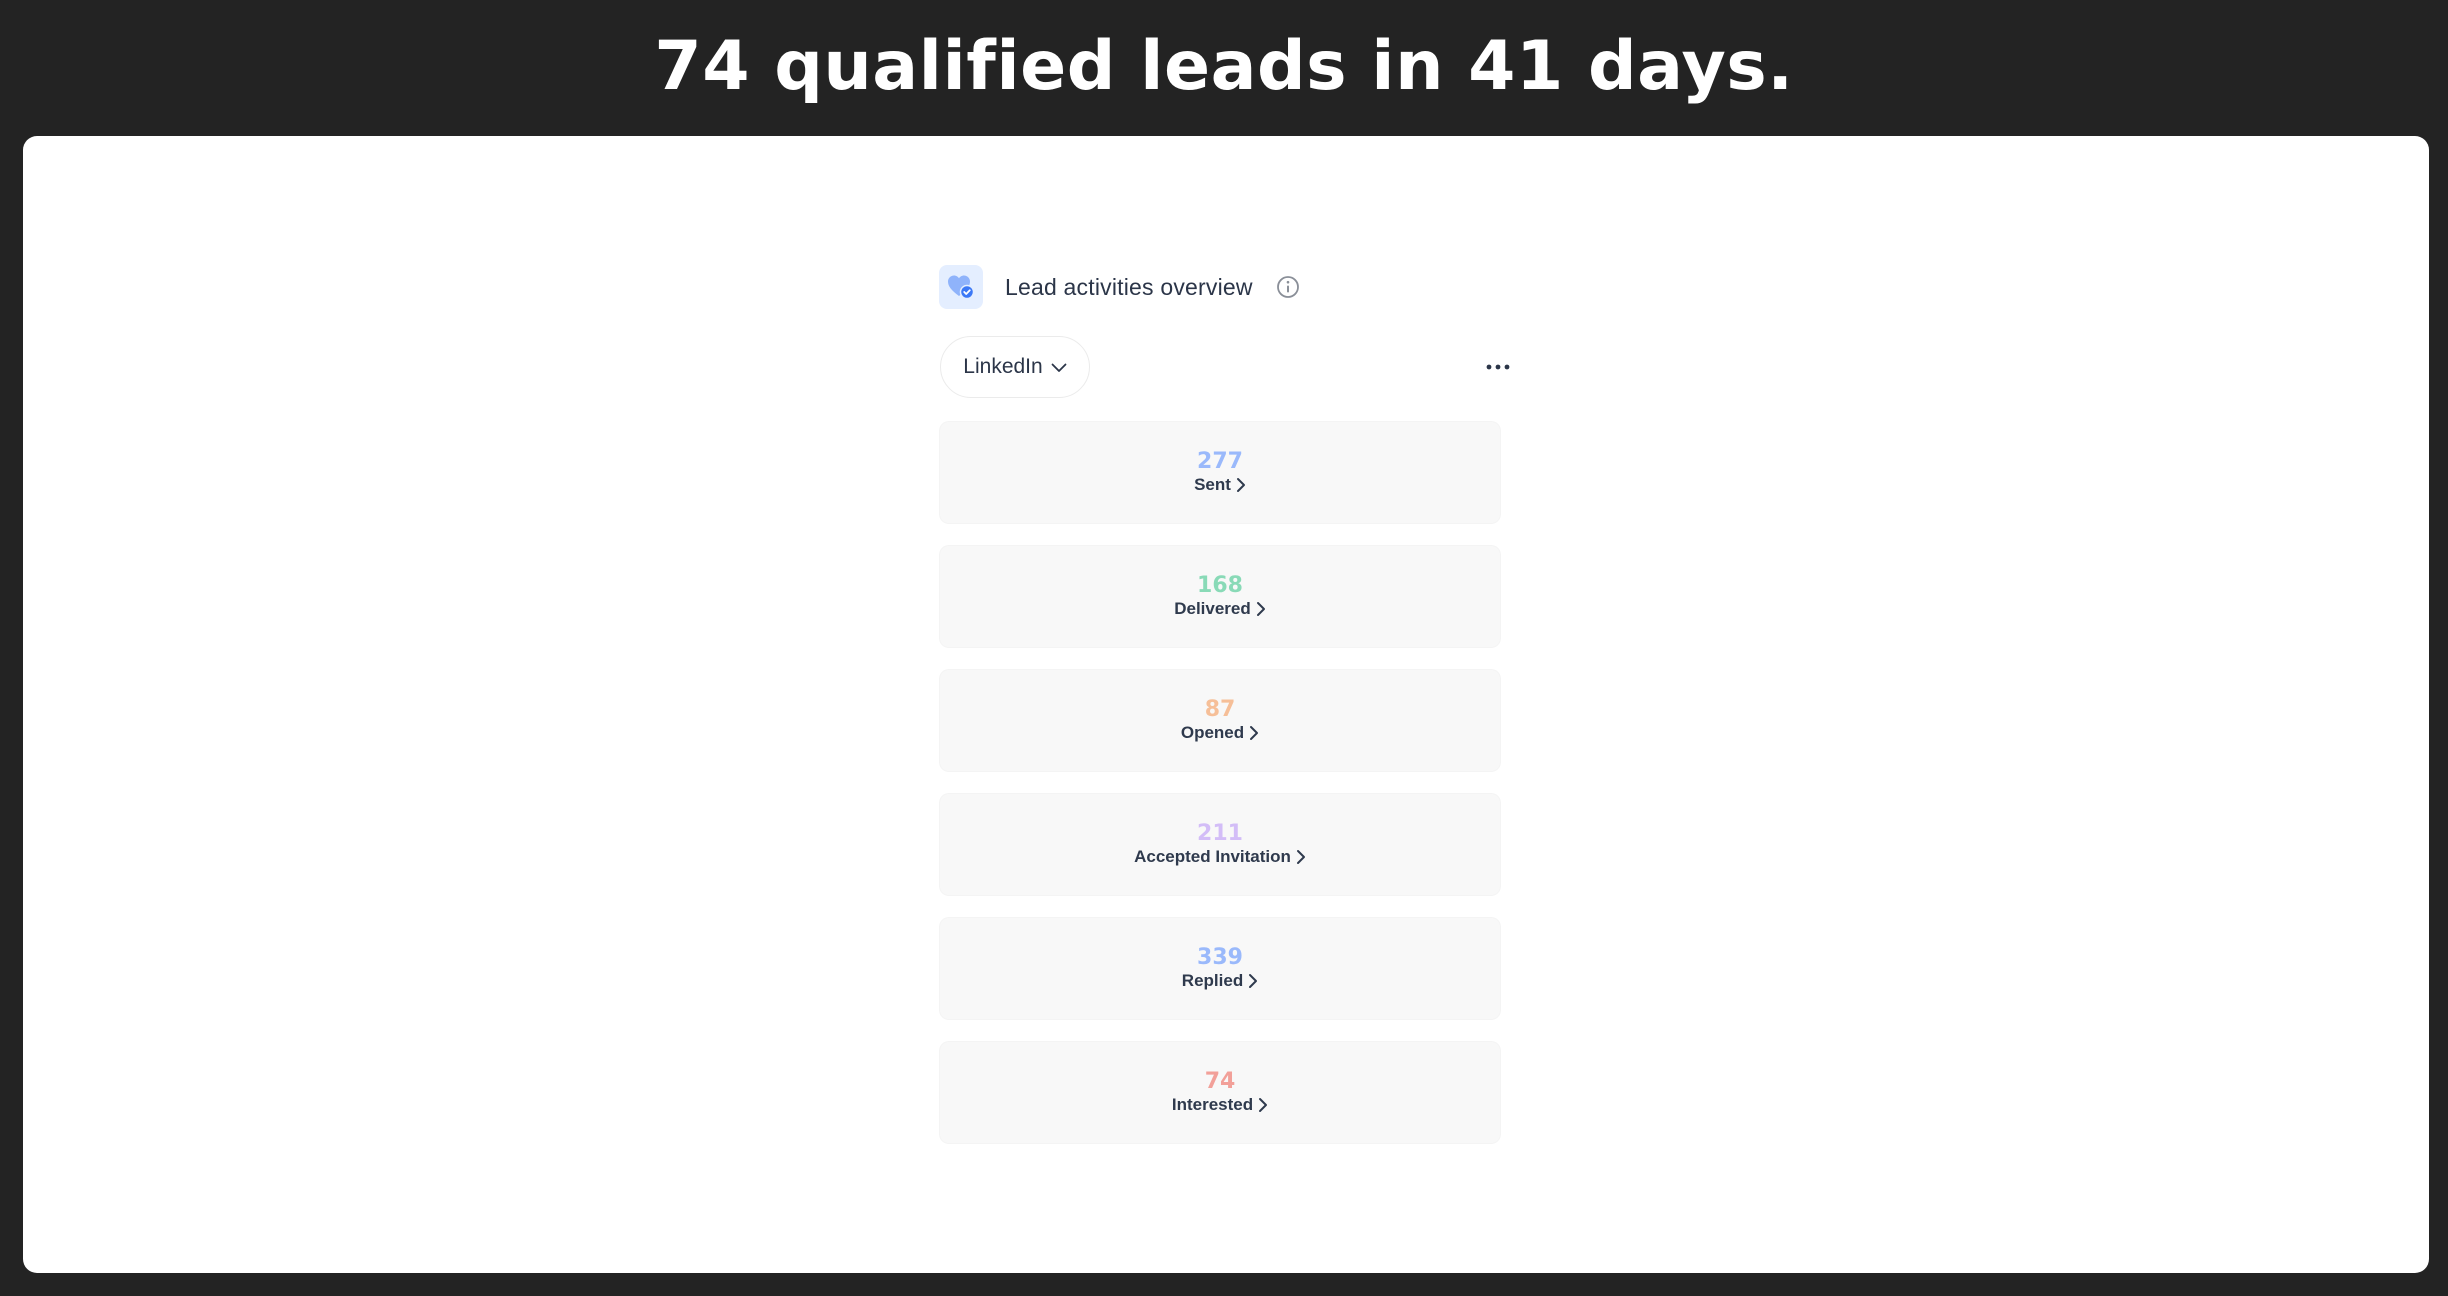 The width and height of the screenshot is (2448, 1296). I want to click on metric-label: Accepted Invitation, so click(1212, 856).